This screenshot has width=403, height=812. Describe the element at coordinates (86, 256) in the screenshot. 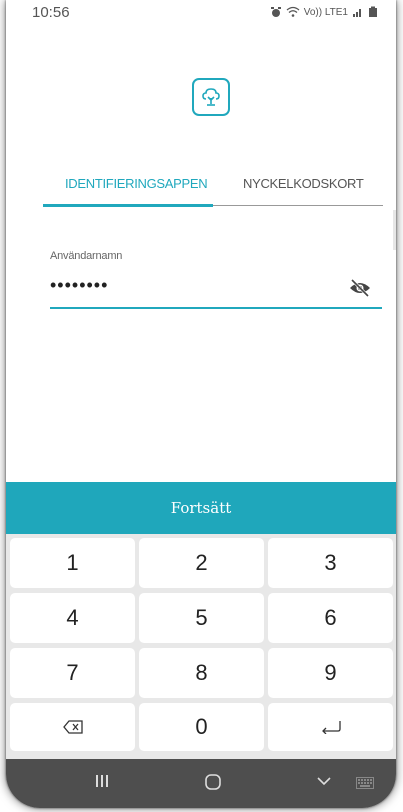

I see `username-label: Användarnamn` at that location.